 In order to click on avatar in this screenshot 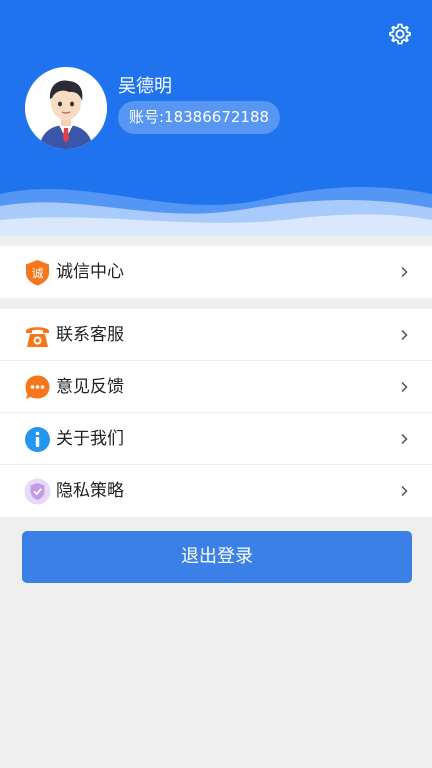, I will do `click(66, 108)`.